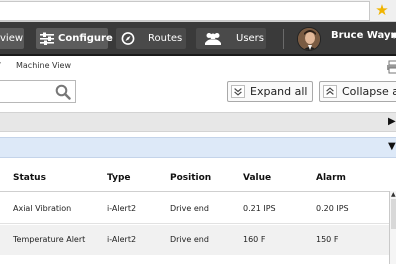  I want to click on cell-status: Axial Vibration, so click(42, 208).